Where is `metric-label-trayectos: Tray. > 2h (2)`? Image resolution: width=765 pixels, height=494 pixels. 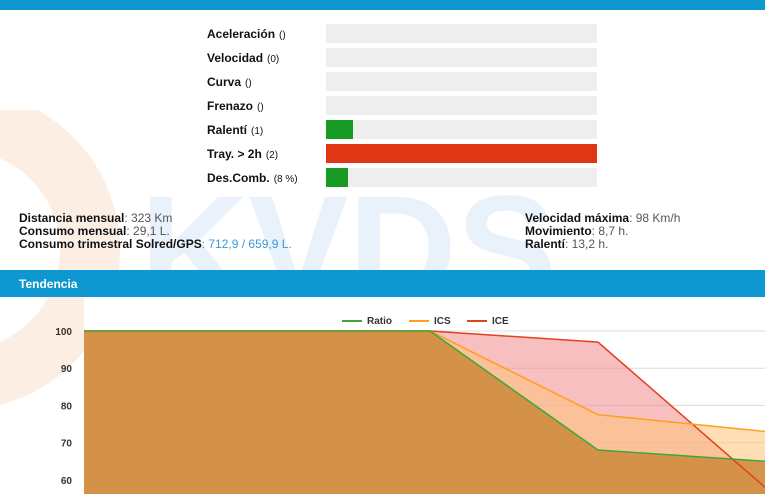
metric-label-trayectos: Tray. > 2h (2) is located at coordinates (243, 154).